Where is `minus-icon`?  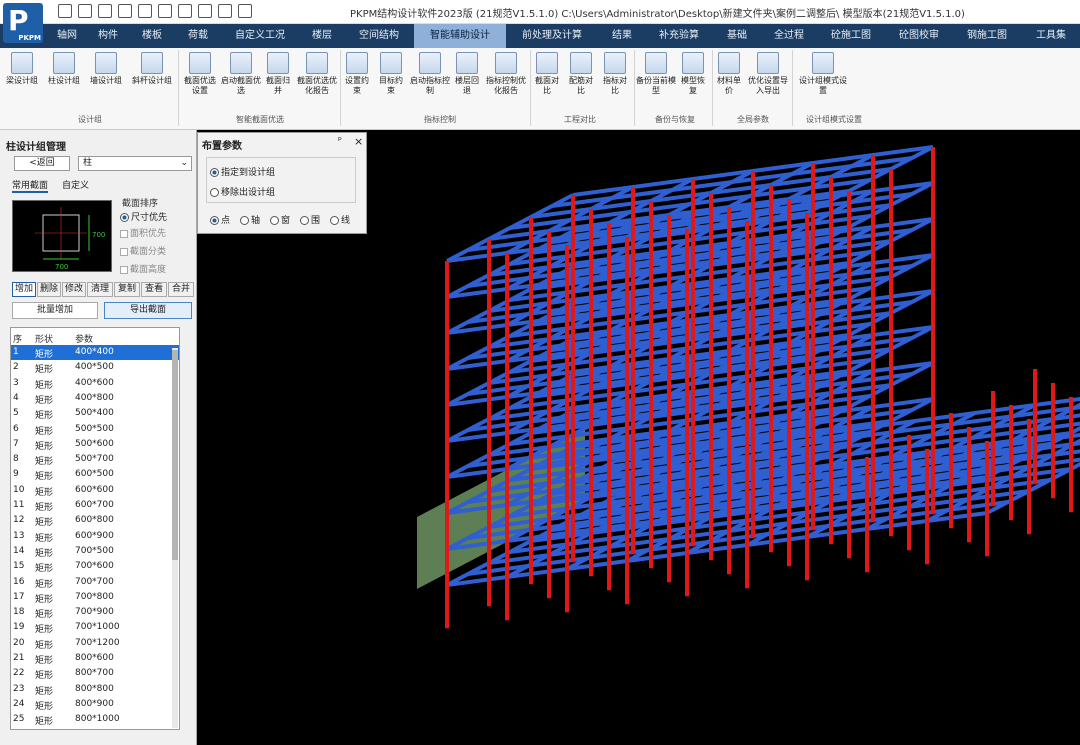
minus-icon is located at coordinates (145, 11).